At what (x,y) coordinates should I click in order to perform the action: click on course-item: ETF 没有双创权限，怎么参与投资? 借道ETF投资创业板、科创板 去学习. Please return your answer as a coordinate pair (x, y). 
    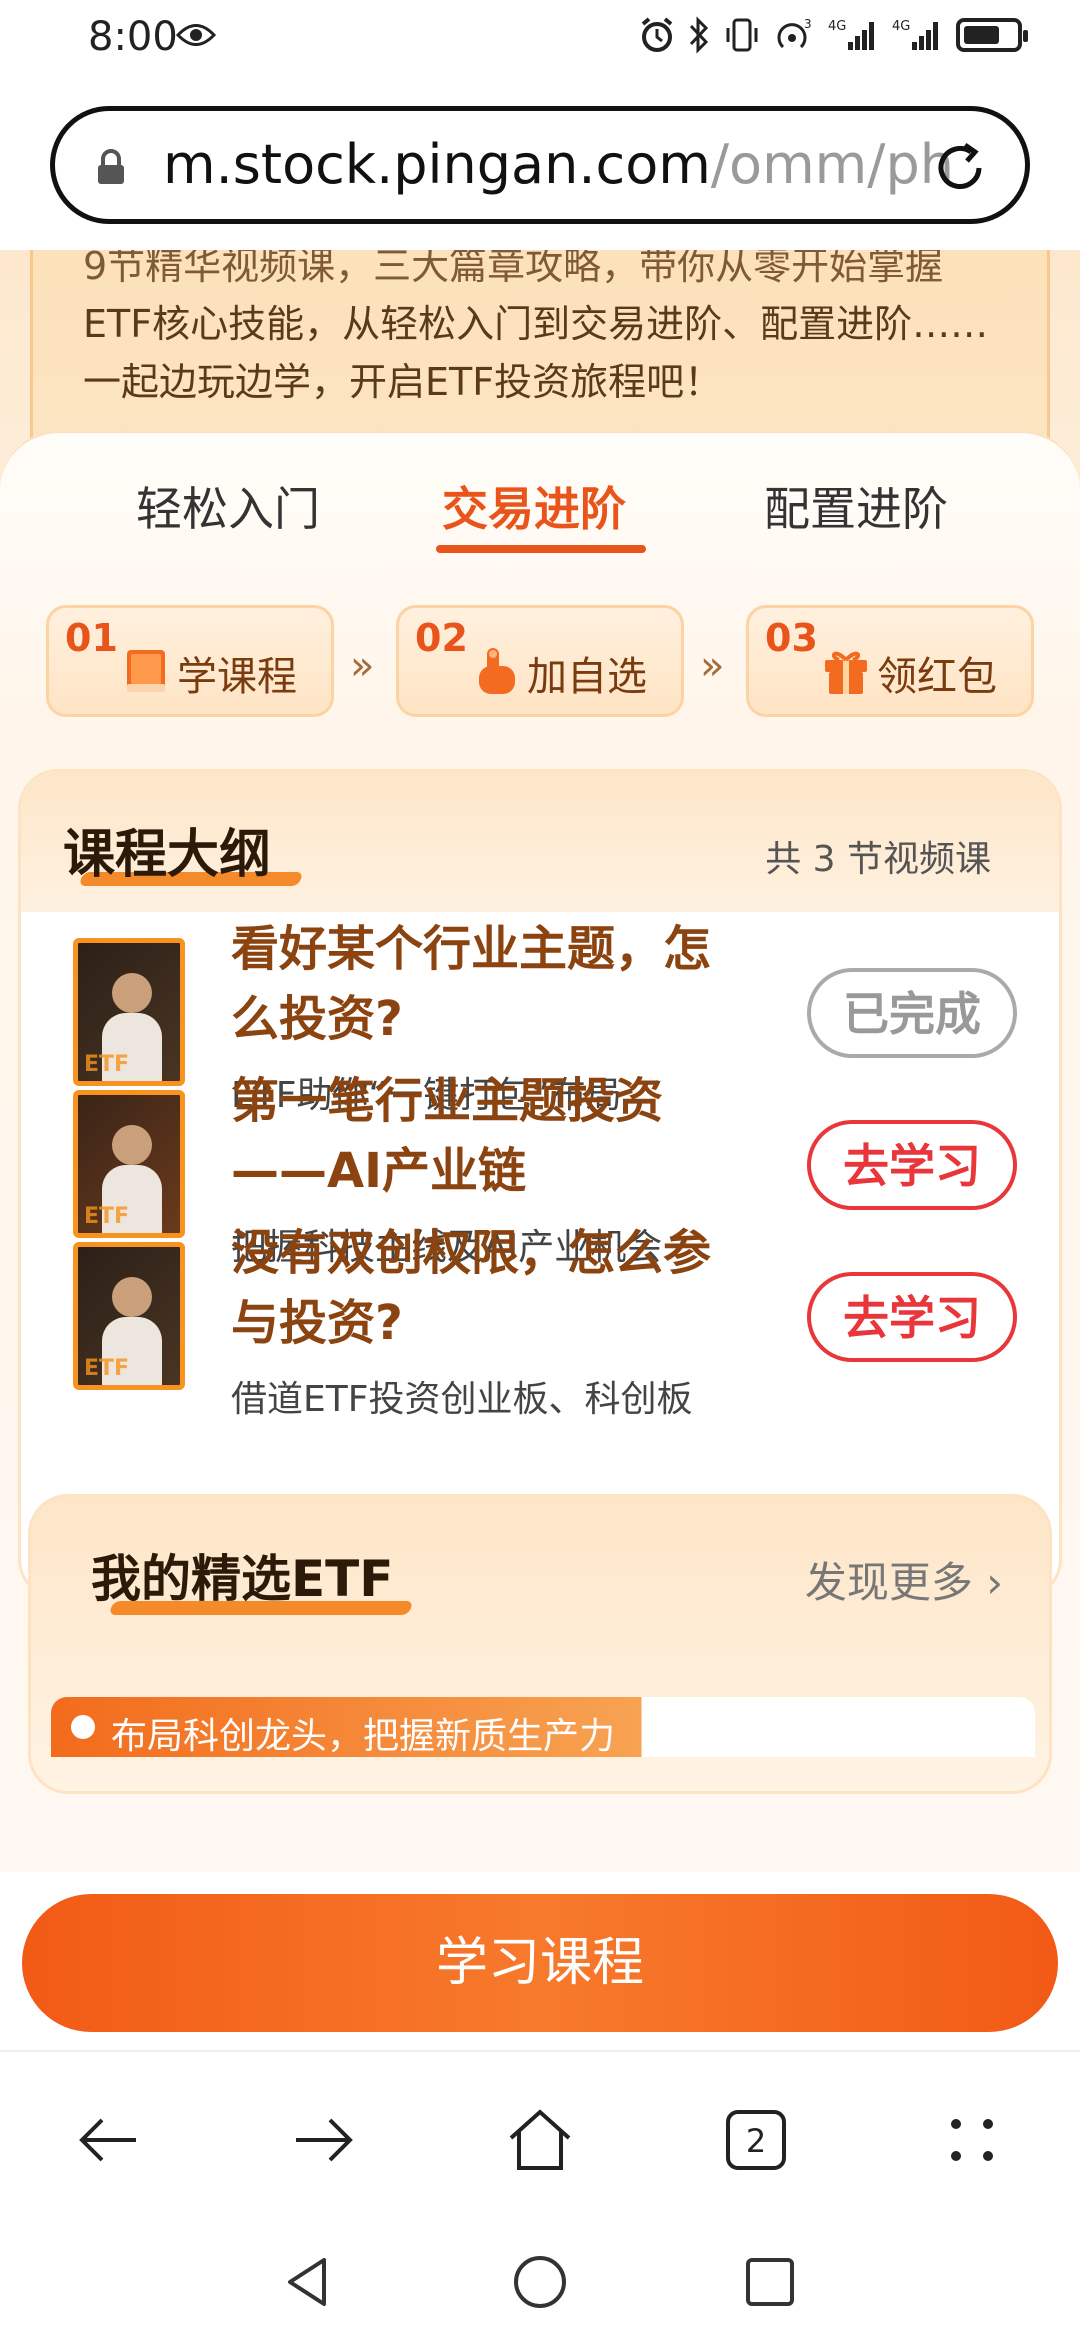
    Looking at the image, I should click on (540, 1323).